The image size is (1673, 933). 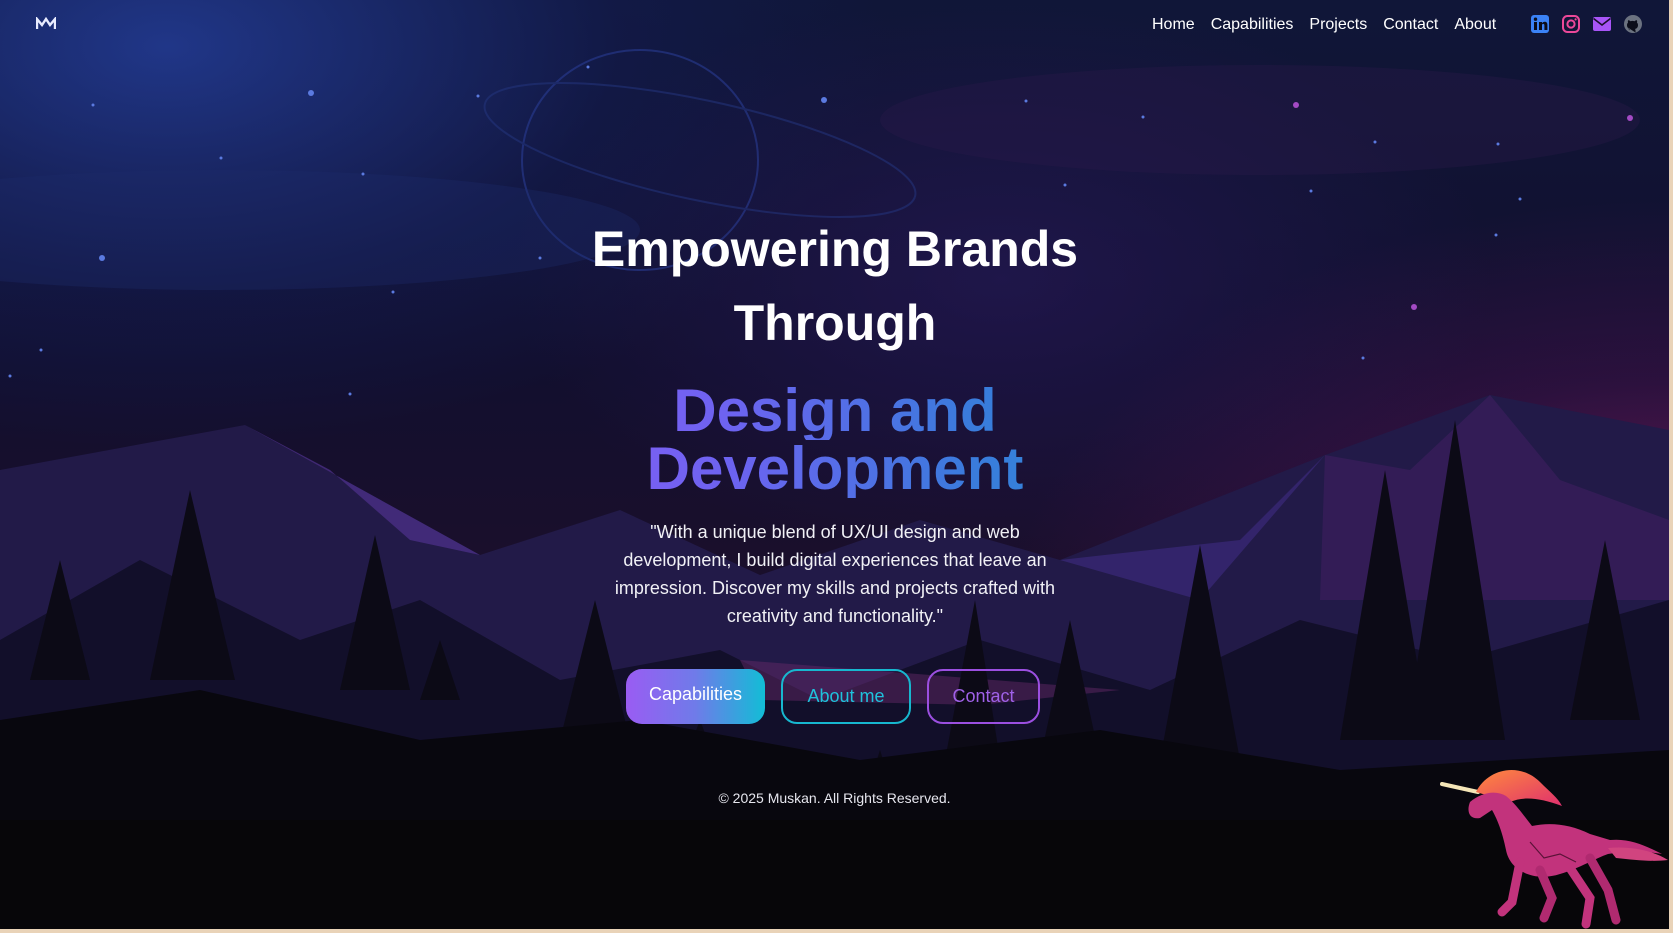 I want to click on social-links, so click(x=1586, y=24).